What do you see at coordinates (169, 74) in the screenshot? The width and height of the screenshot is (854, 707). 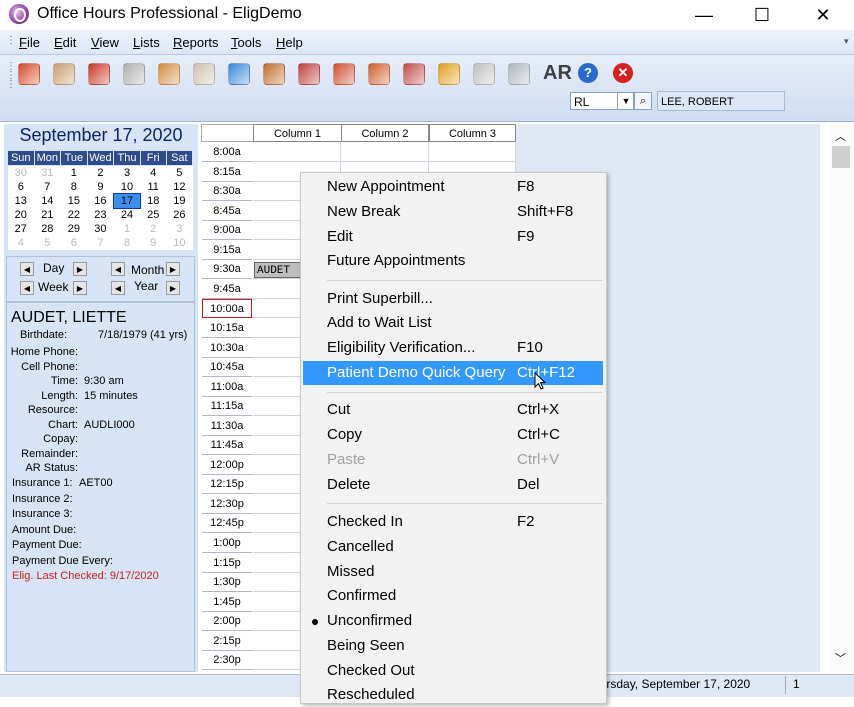 I see `patients-icon` at bounding box center [169, 74].